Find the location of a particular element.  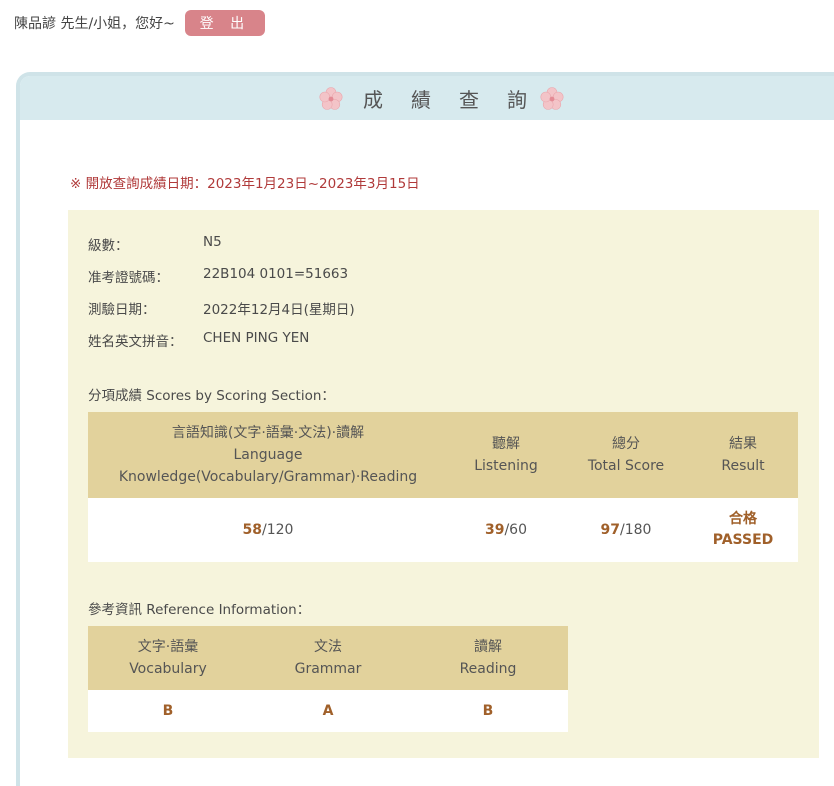

reference-header-row: 文字·語彙 Vocabulary 文法 Grammar 讀解 Reading is located at coordinates (328, 658).